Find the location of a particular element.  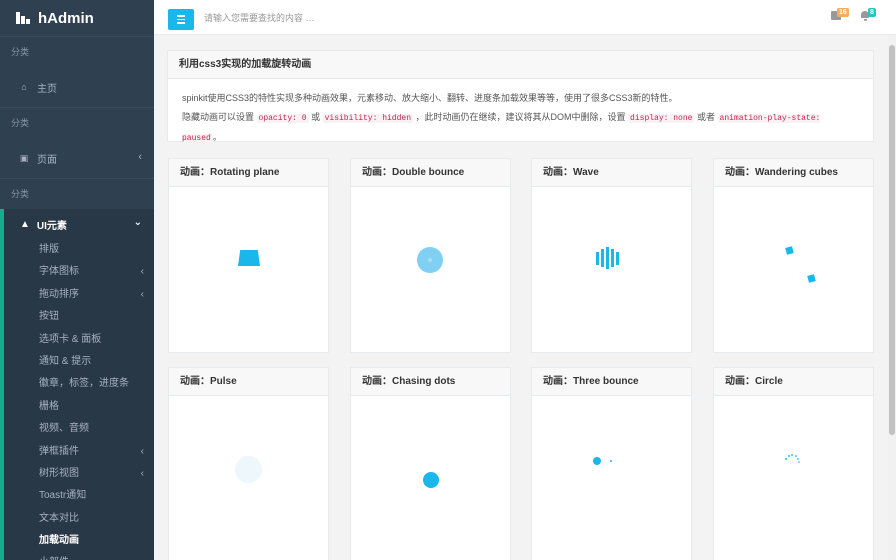

desktop-icon: ▣ is located at coordinates (24, 157).